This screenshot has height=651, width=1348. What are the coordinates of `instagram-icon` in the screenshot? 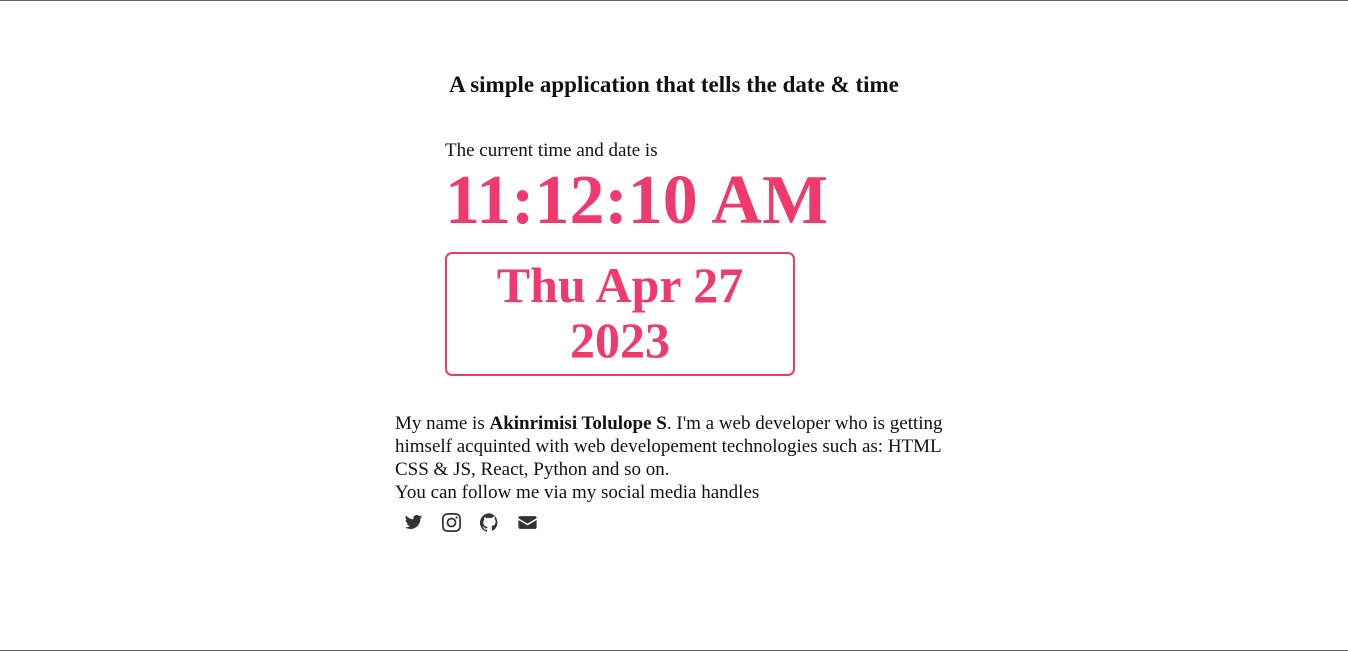 It's located at (451, 522).